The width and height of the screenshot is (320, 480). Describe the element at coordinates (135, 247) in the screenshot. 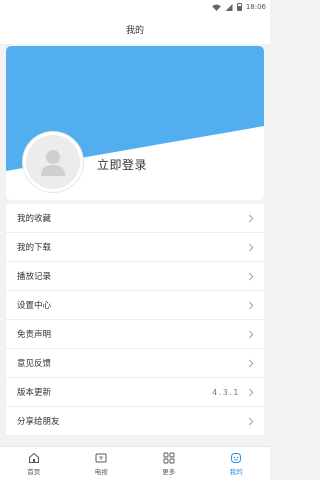

I see `menu-item-downloads: 我的下载` at that location.